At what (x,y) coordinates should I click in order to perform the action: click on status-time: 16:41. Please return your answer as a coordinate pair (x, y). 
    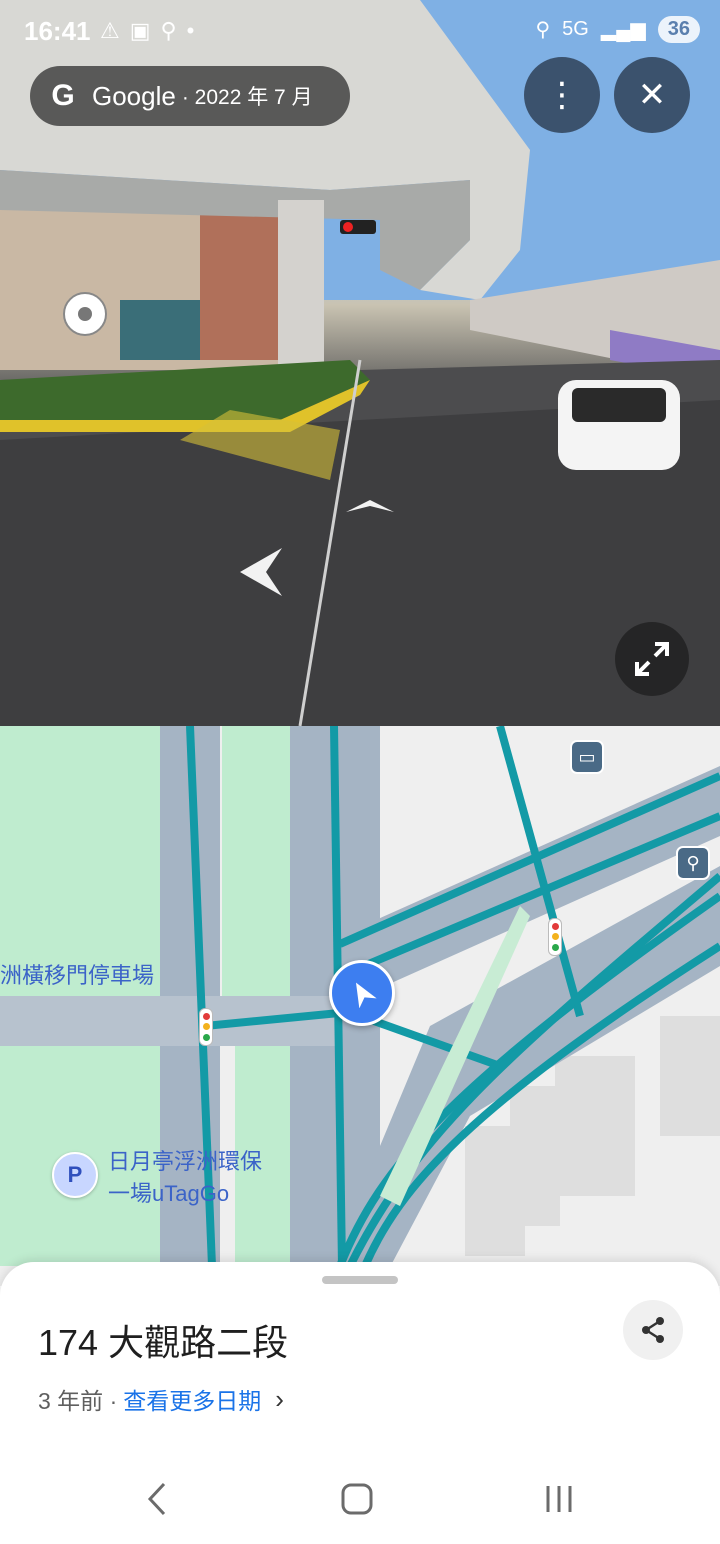
    Looking at the image, I should click on (57, 31).